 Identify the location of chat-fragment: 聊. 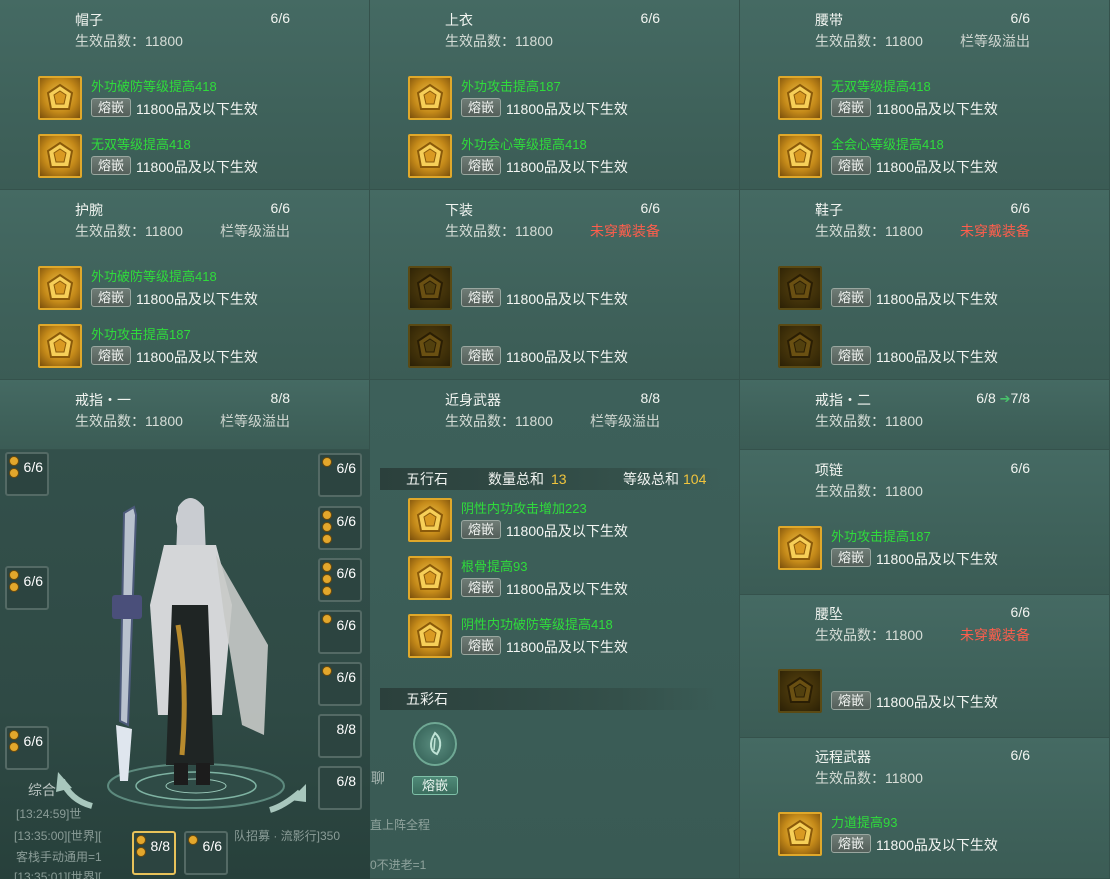
(378, 778).